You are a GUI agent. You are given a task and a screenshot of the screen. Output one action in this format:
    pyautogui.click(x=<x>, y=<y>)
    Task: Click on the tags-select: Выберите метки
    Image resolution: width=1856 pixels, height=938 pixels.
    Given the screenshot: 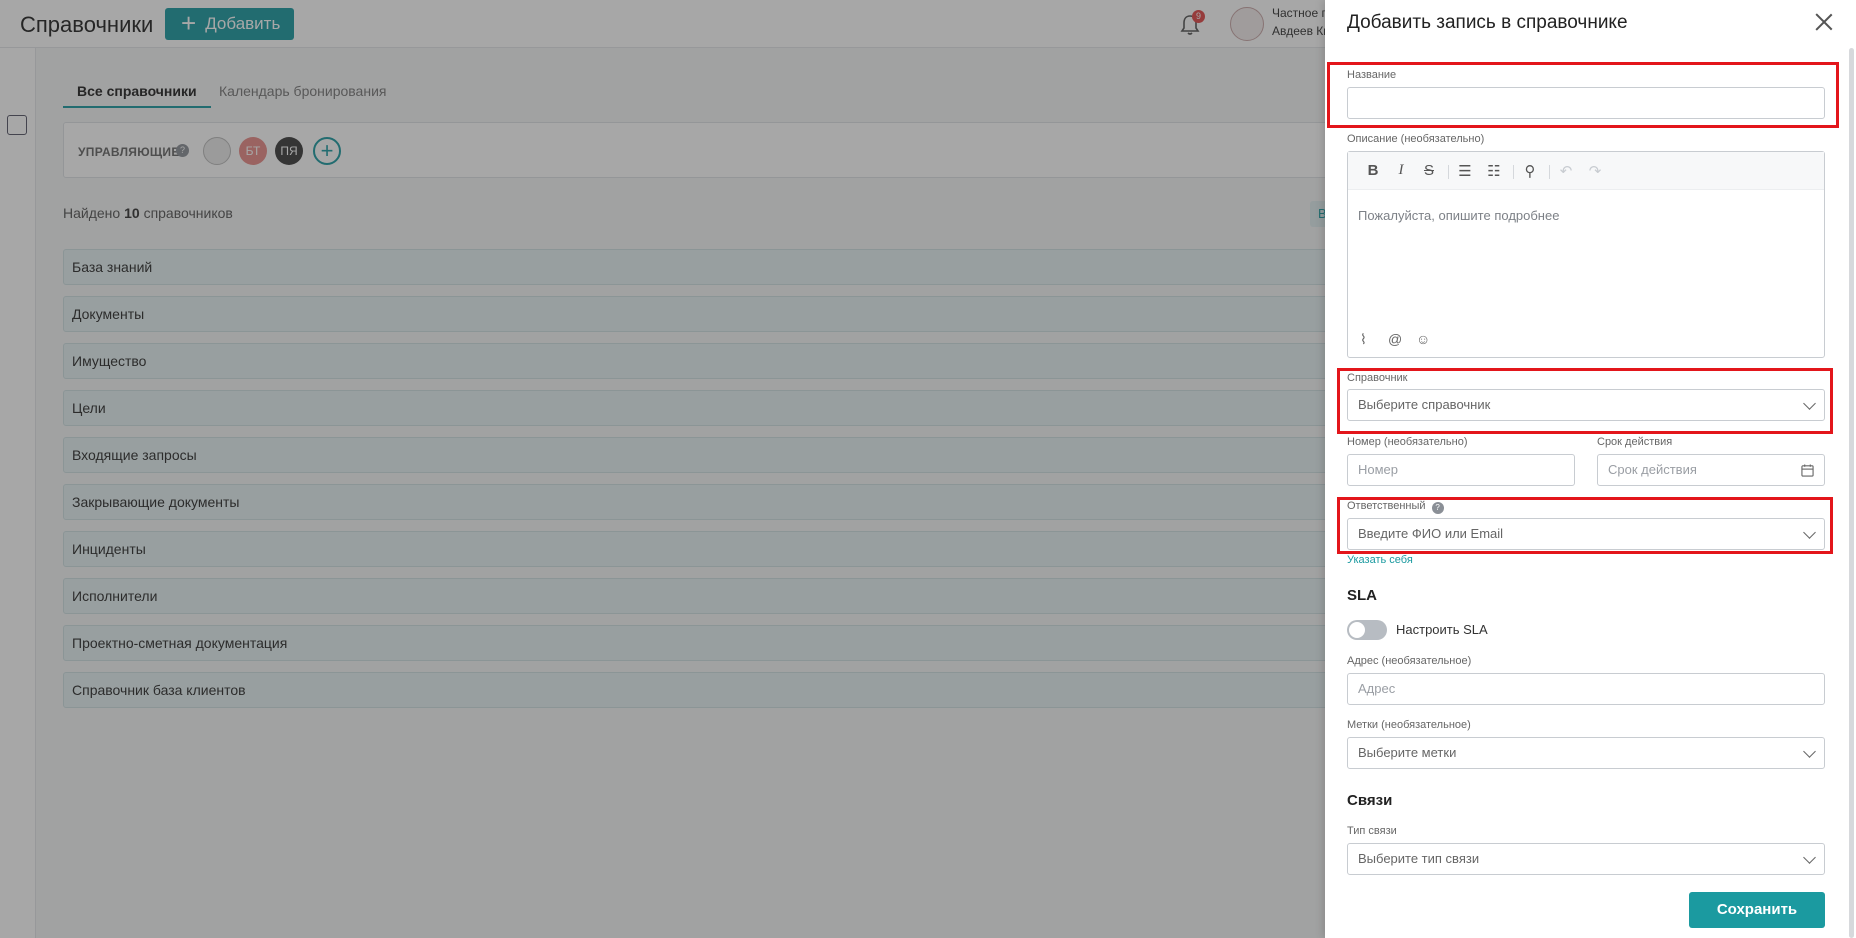 What is the action you would take?
    pyautogui.click(x=1586, y=753)
    